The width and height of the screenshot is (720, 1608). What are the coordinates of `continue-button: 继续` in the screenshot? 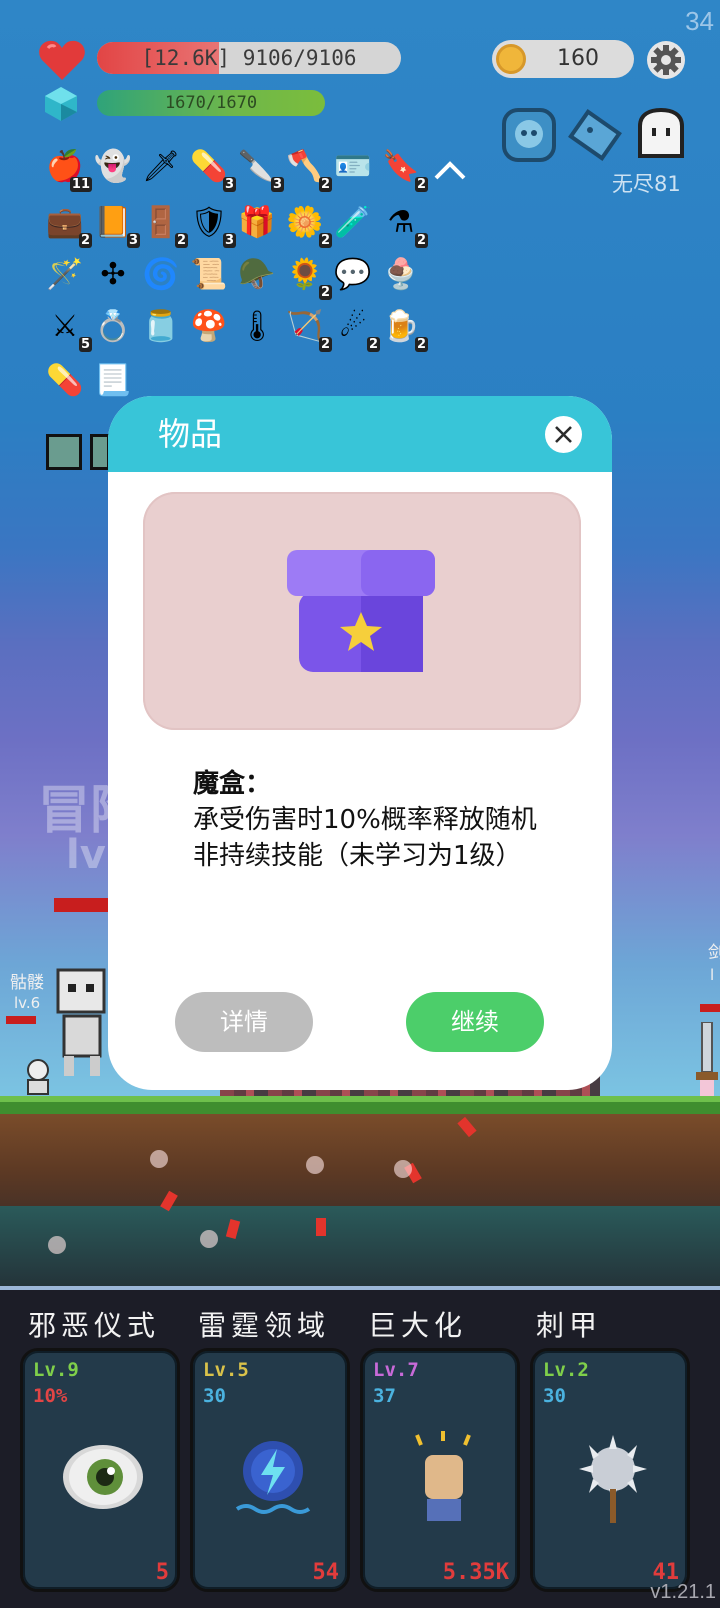 It's located at (475, 1022).